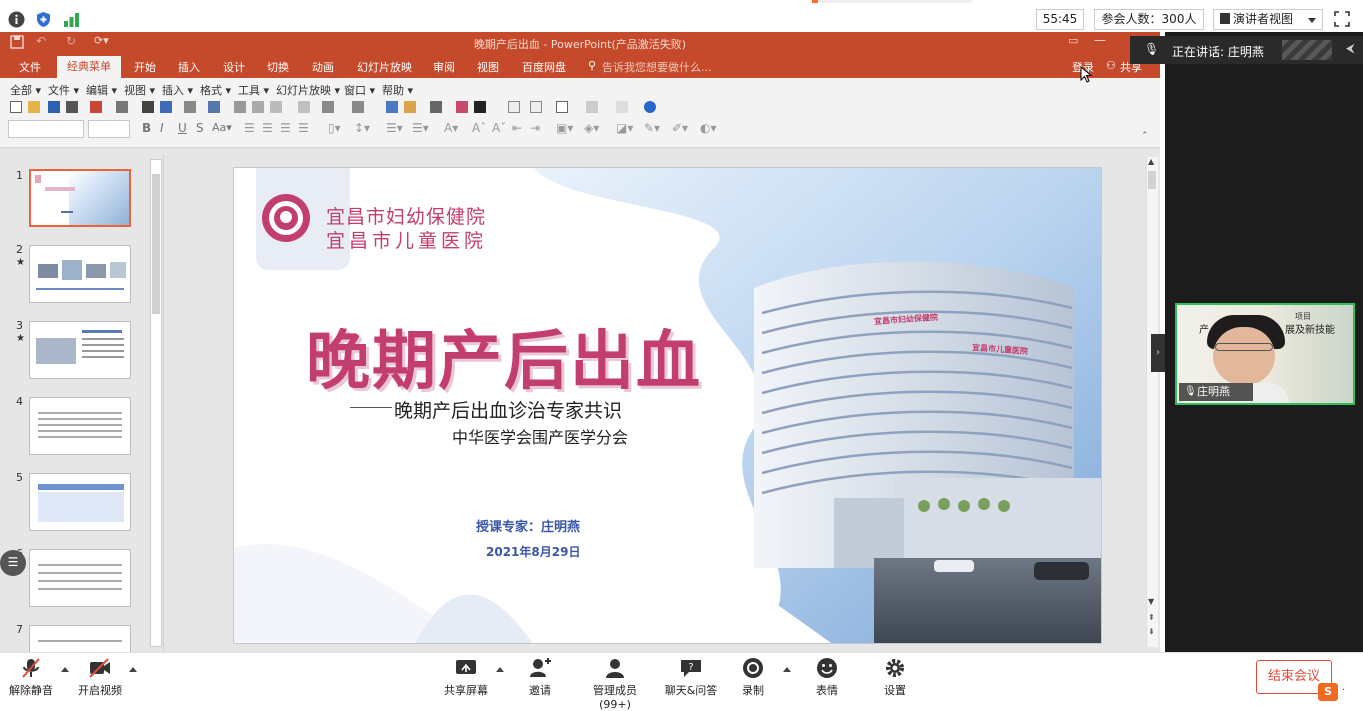  What do you see at coordinates (624, 128) in the screenshot?
I see `shape-fill-icon: ◪▾` at bounding box center [624, 128].